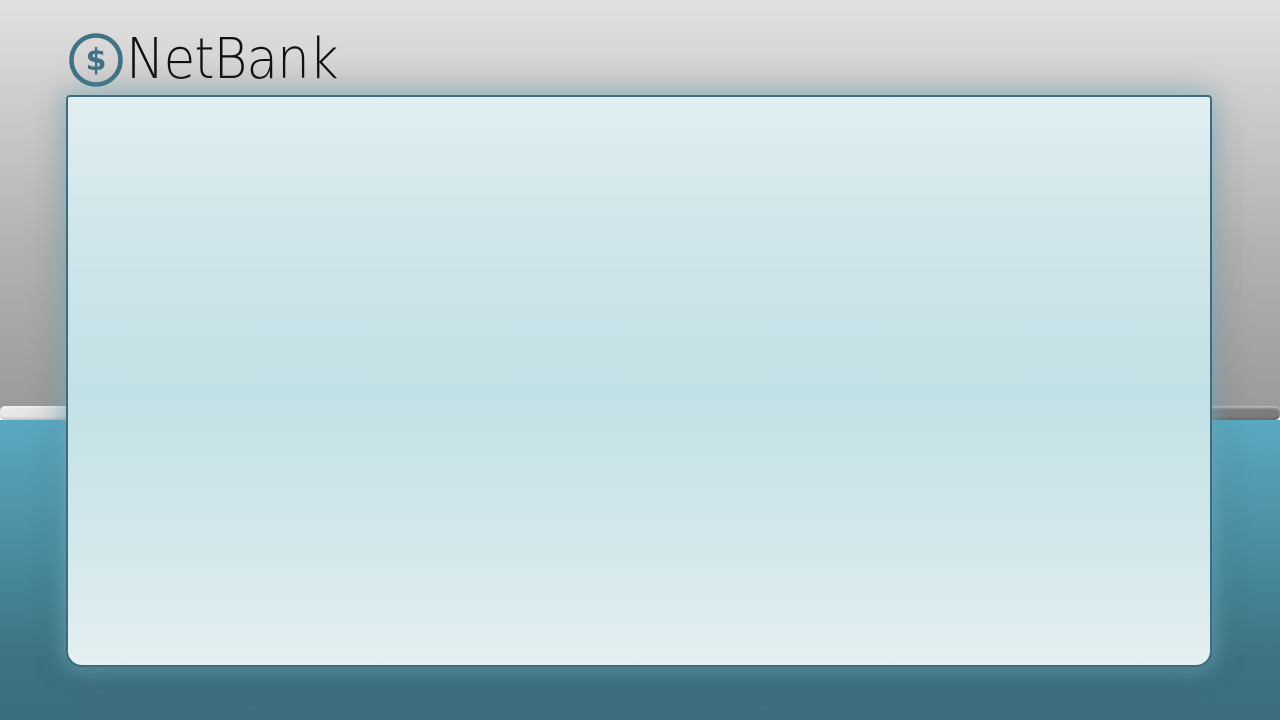 This screenshot has width=1280, height=720. I want to click on netbank-logo: $ NetBank, so click(212, 60).